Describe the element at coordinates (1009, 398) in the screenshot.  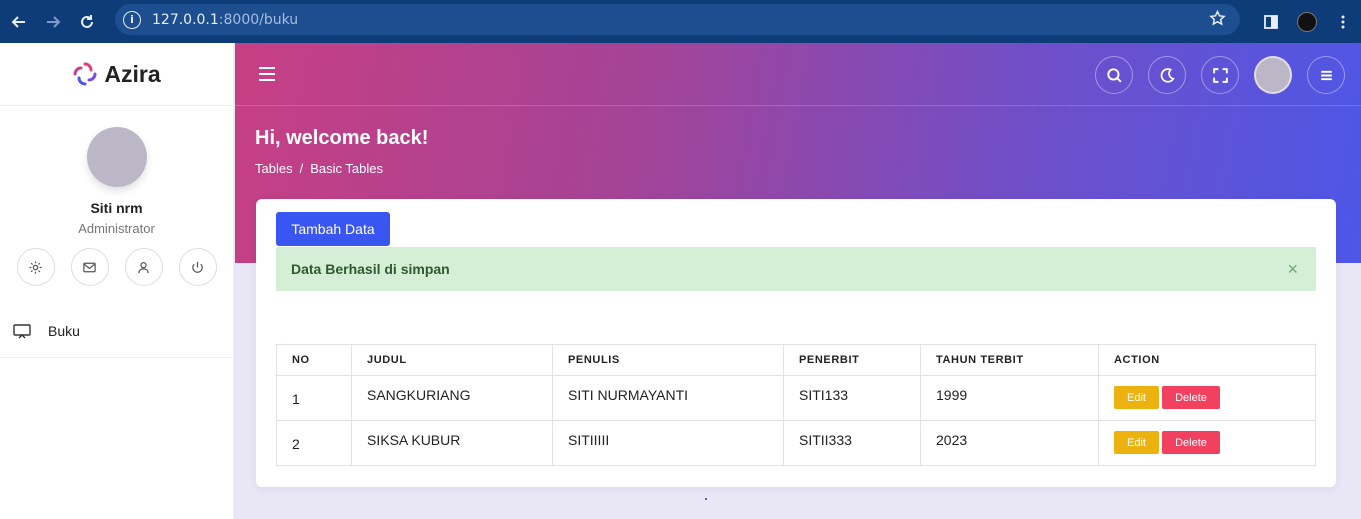
I see `cell-tahun: 1999` at that location.